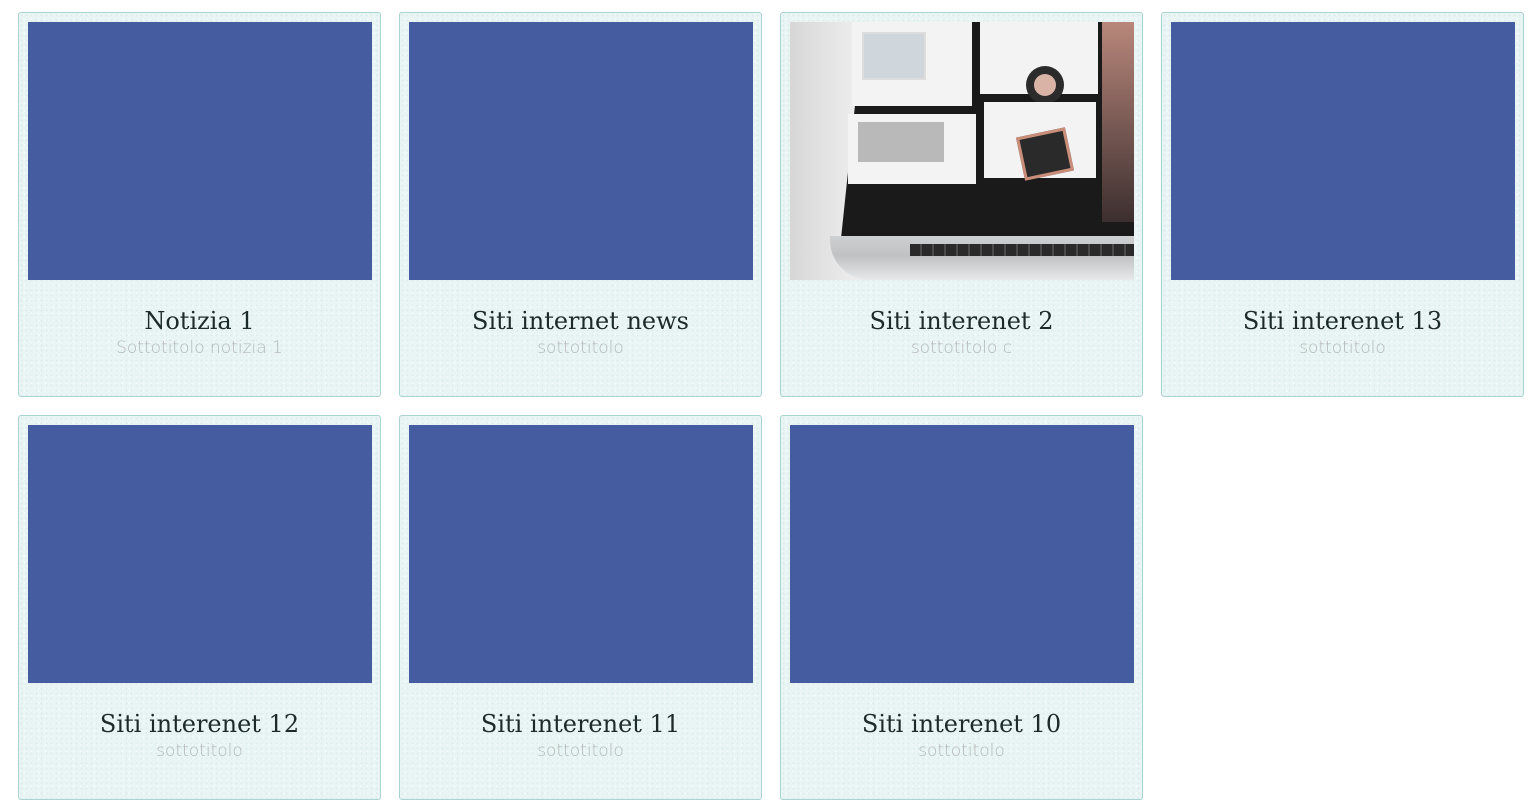 The width and height of the screenshot is (1532, 810). What do you see at coordinates (982, 258) in the screenshot?
I see `laptop-base` at bounding box center [982, 258].